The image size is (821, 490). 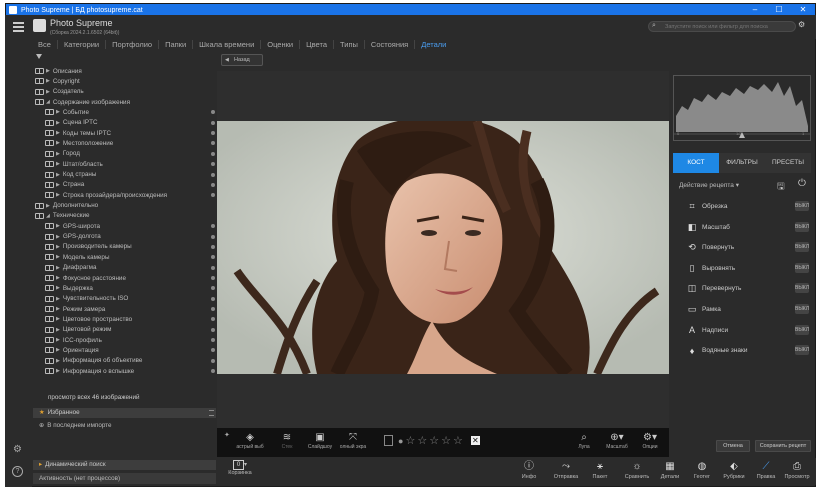 I want to click on tag-button: ⬖ Рубрики, so click(x=734, y=470).